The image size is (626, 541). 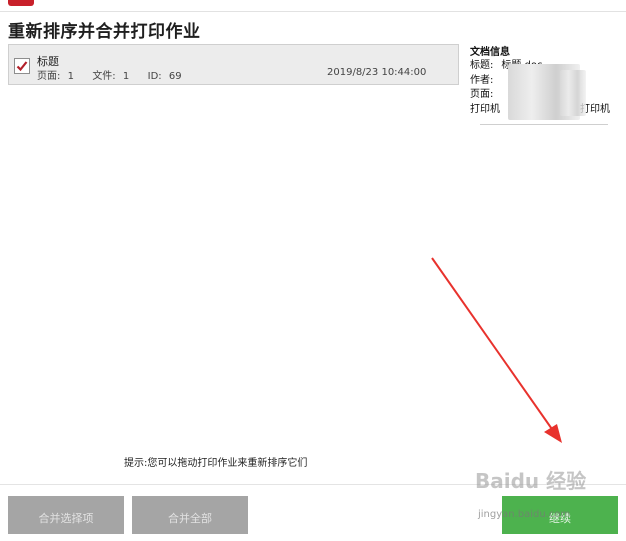 What do you see at coordinates (126, 76) in the screenshot?
I see `job-files-value: 1` at bounding box center [126, 76].